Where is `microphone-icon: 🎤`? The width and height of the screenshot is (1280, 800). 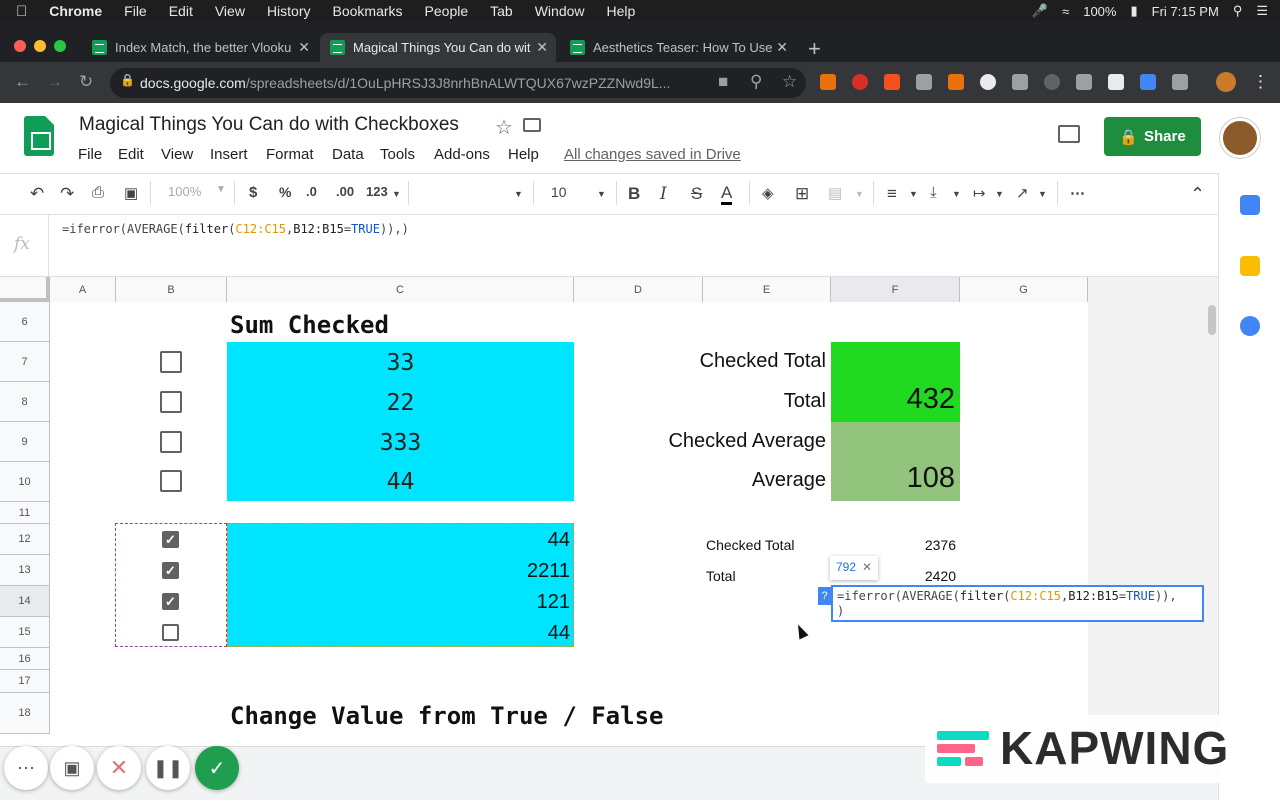
microphone-icon: 🎤 is located at coordinates (1040, 11).